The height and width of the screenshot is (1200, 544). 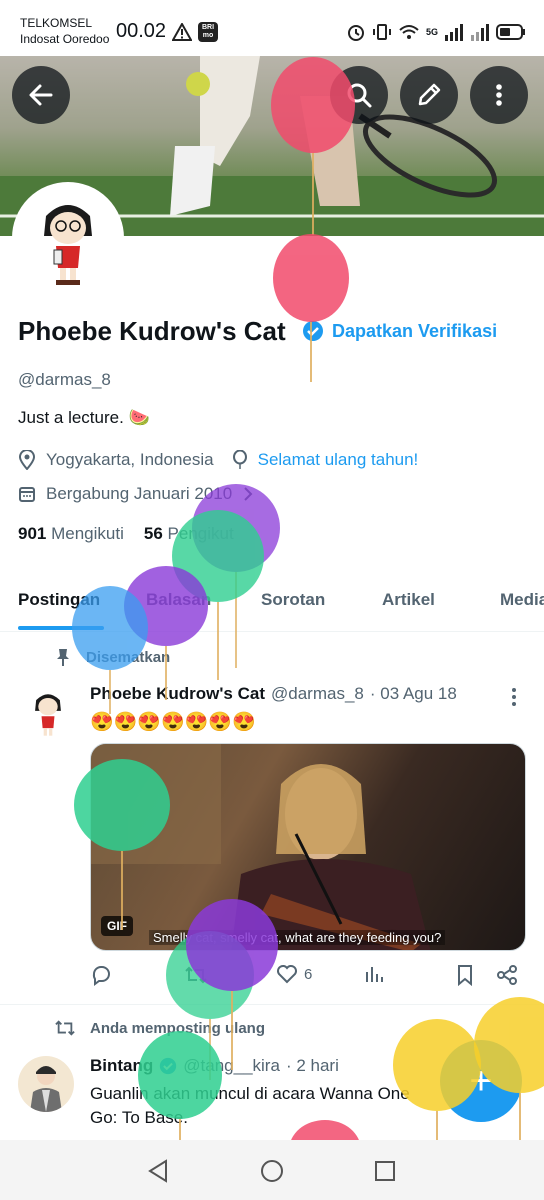 I want to click on views-button, so click(x=374, y=974).